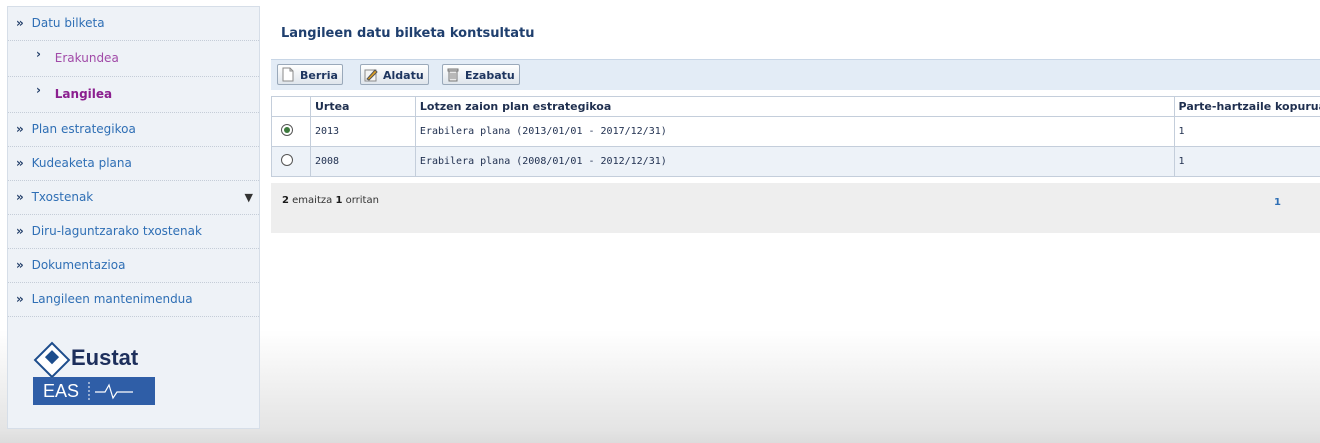  What do you see at coordinates (249, 197) in the screenshot?
I see `dropdown-arrow-icon: ▼` at bounding box center [249, 197].